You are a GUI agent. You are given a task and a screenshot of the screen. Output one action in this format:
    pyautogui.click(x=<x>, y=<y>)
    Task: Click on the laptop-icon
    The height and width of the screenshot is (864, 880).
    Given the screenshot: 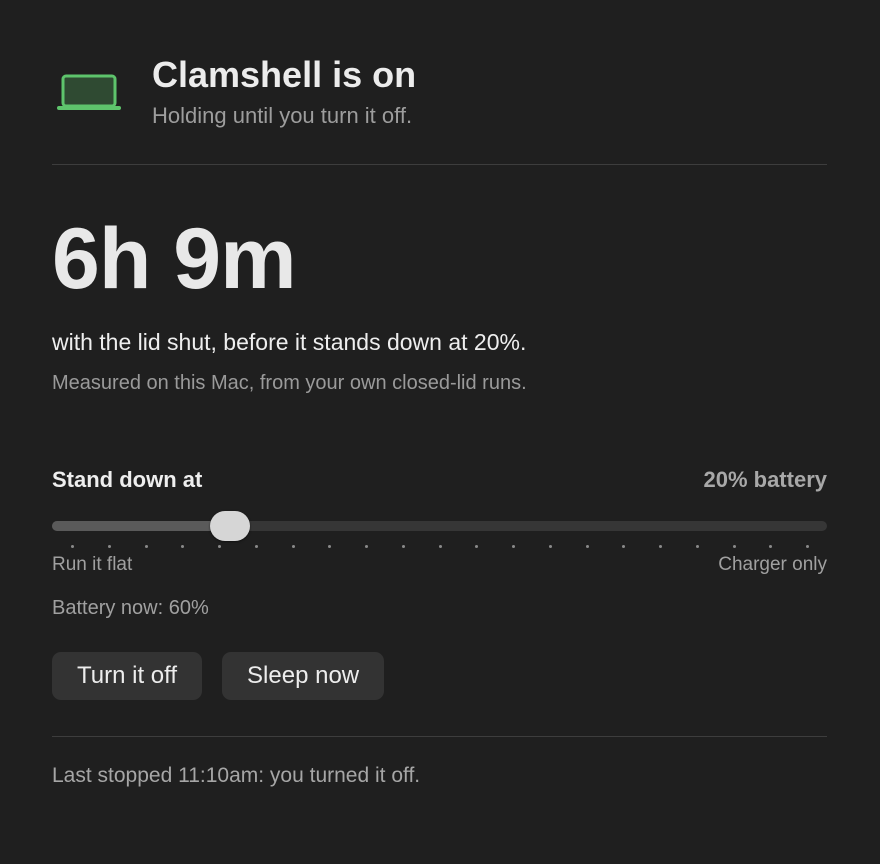 What is the action you would take?
    pyautogui.click(x=89, y=92)
    